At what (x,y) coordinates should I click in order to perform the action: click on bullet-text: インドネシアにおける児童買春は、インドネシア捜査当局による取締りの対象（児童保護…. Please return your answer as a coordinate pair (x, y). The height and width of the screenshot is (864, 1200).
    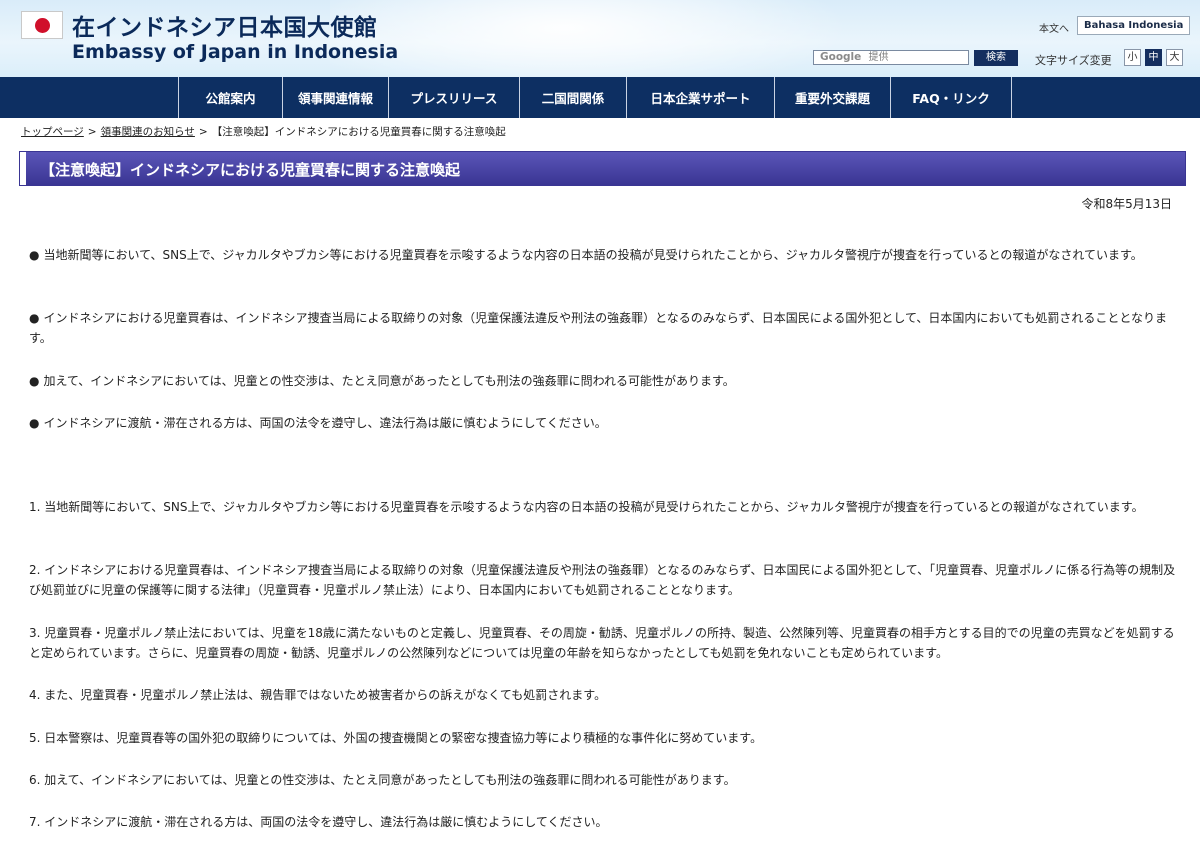
    Looking at the image, I should click on (598, 328).